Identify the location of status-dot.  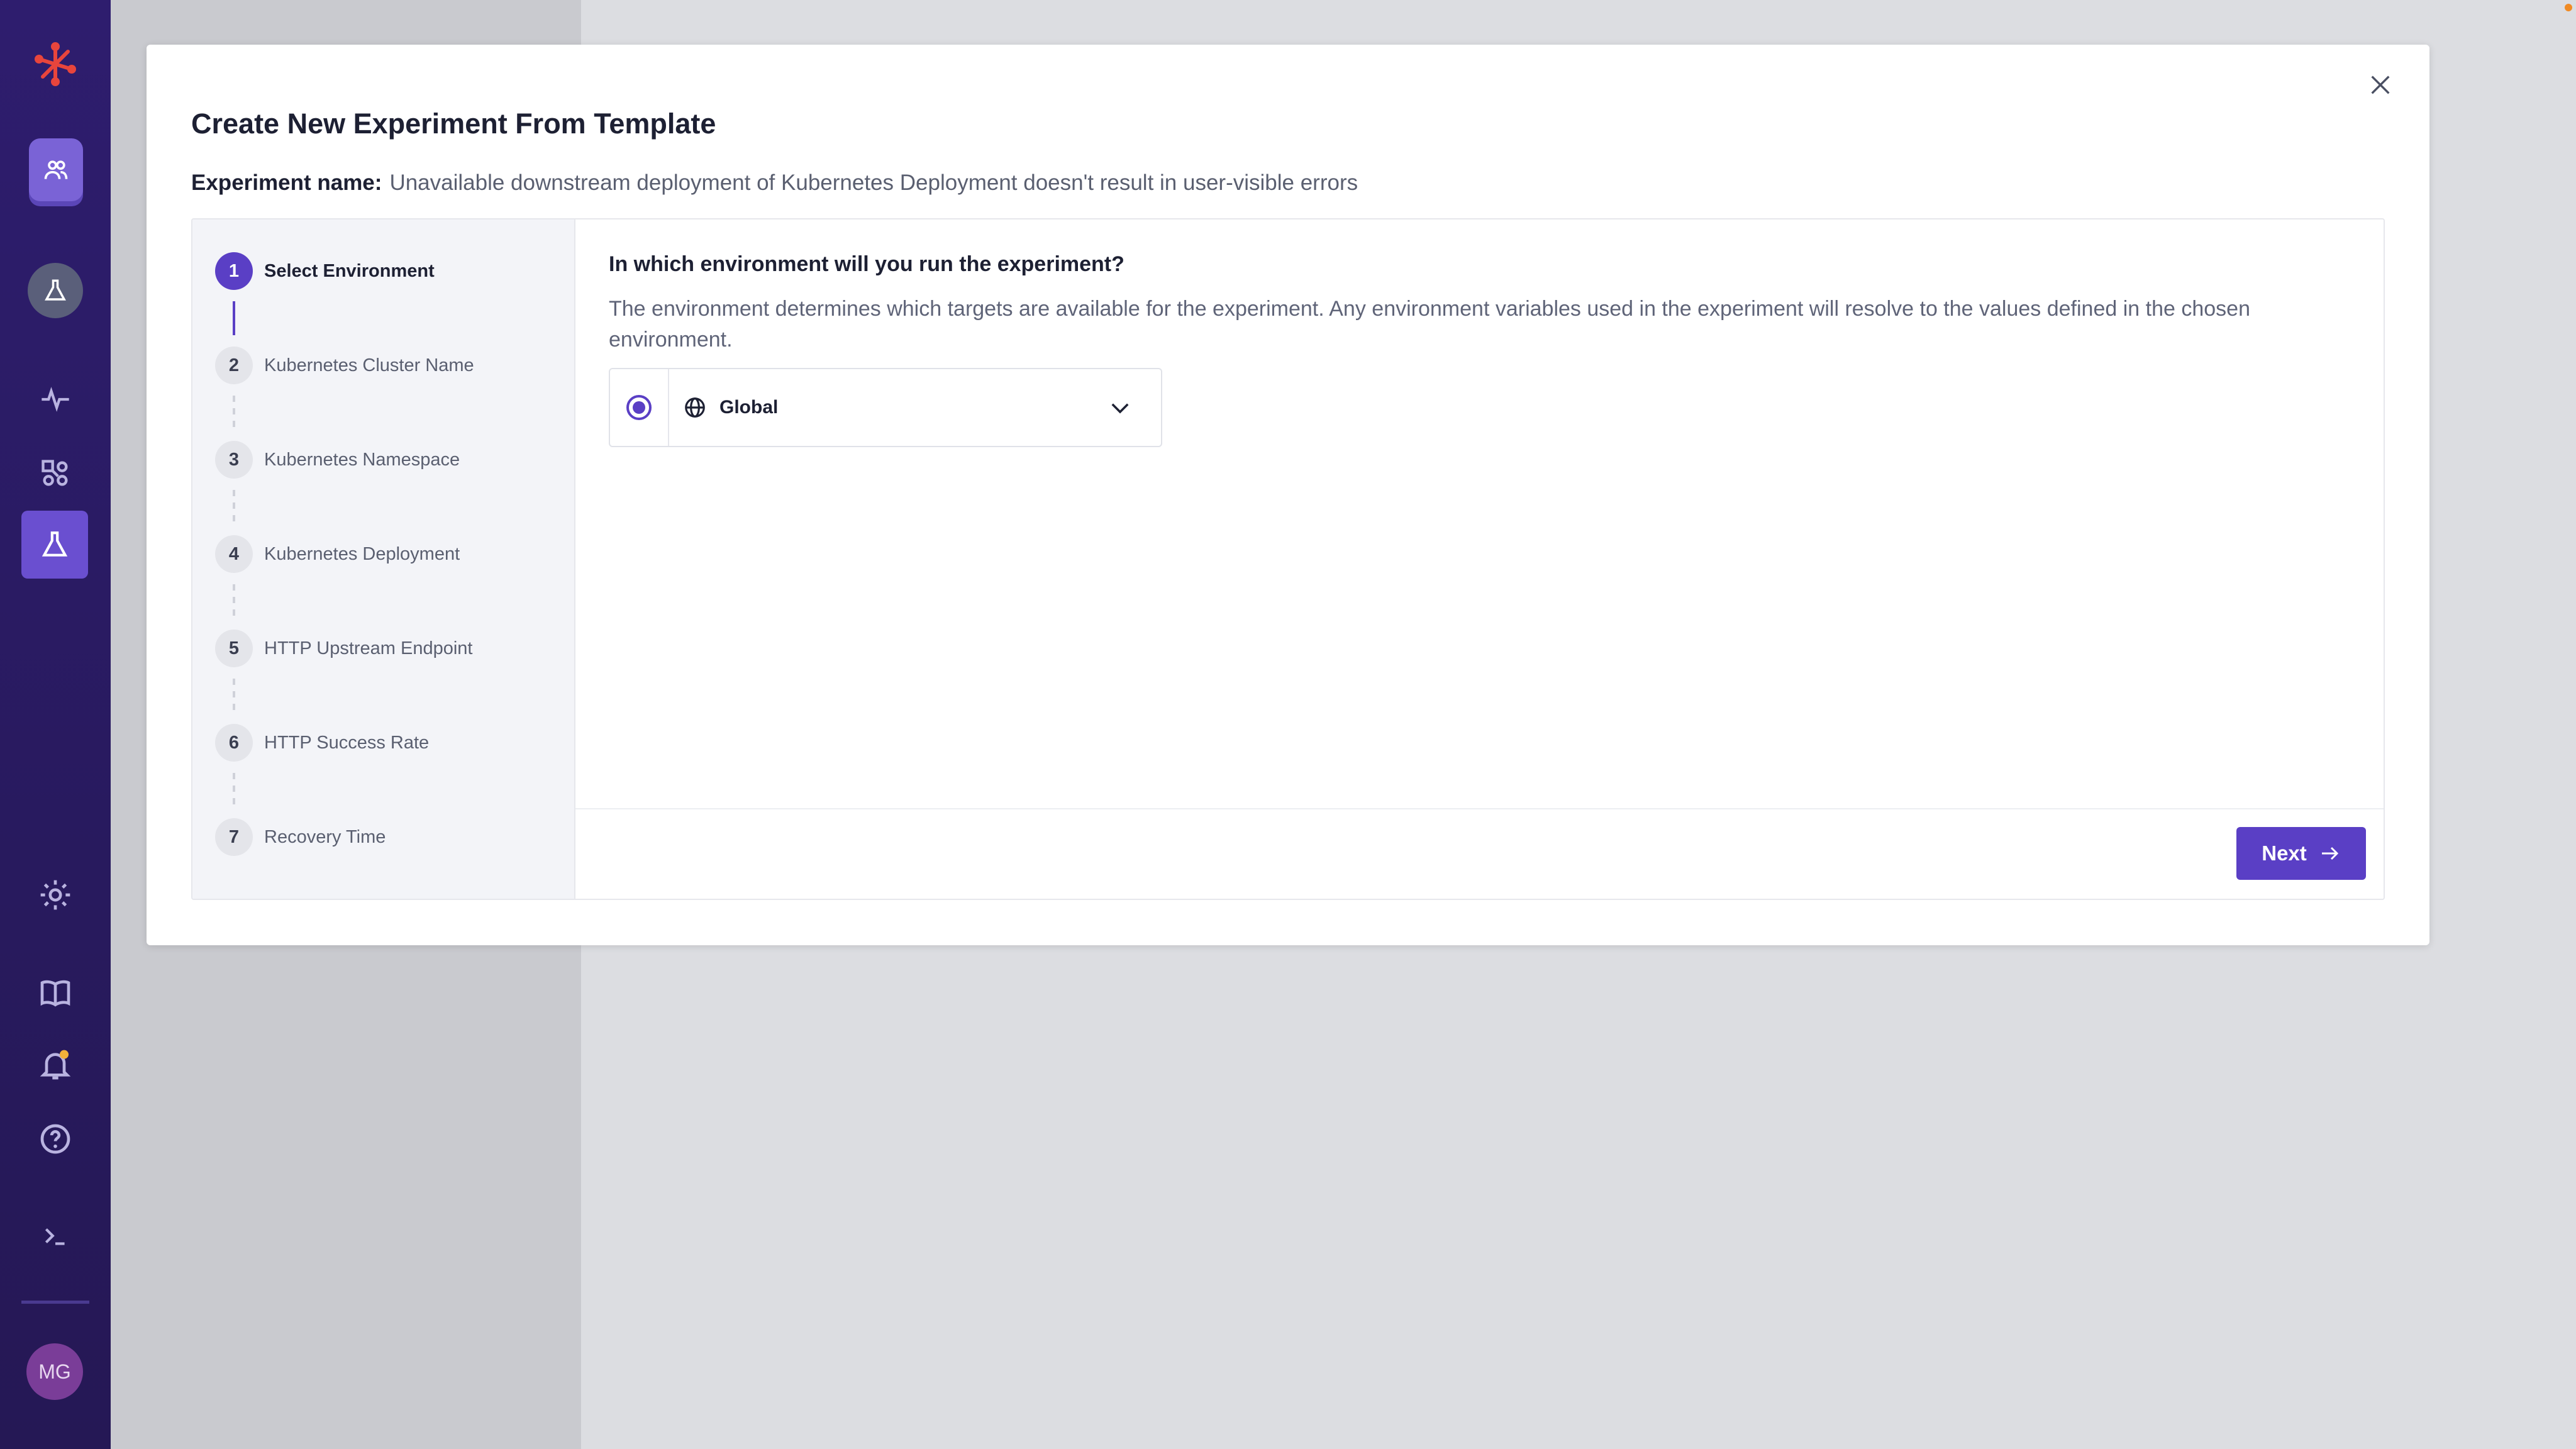
(2568, 7).